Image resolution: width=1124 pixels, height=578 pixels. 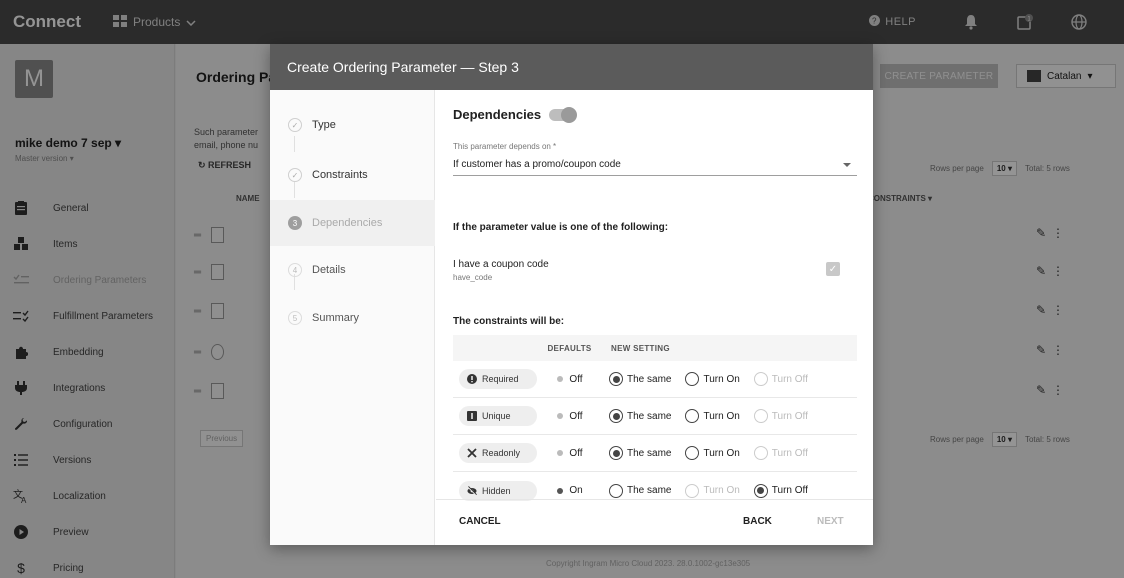 I want to click on cancel-button: CANCEL, so click(x=480, y=521).